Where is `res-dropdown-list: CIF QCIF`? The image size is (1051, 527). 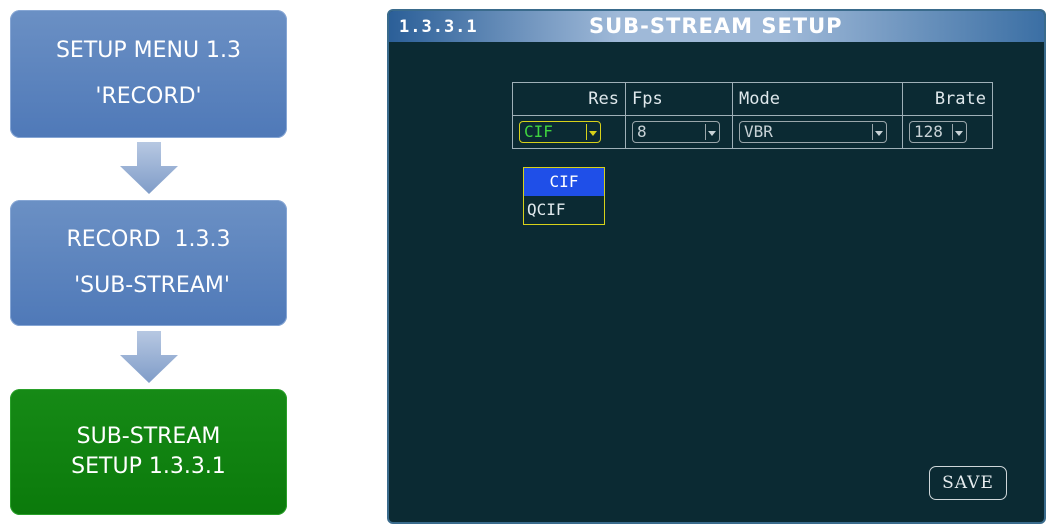
res-dropdown-list: CIF QCIF is located at coordinates (564, 196).